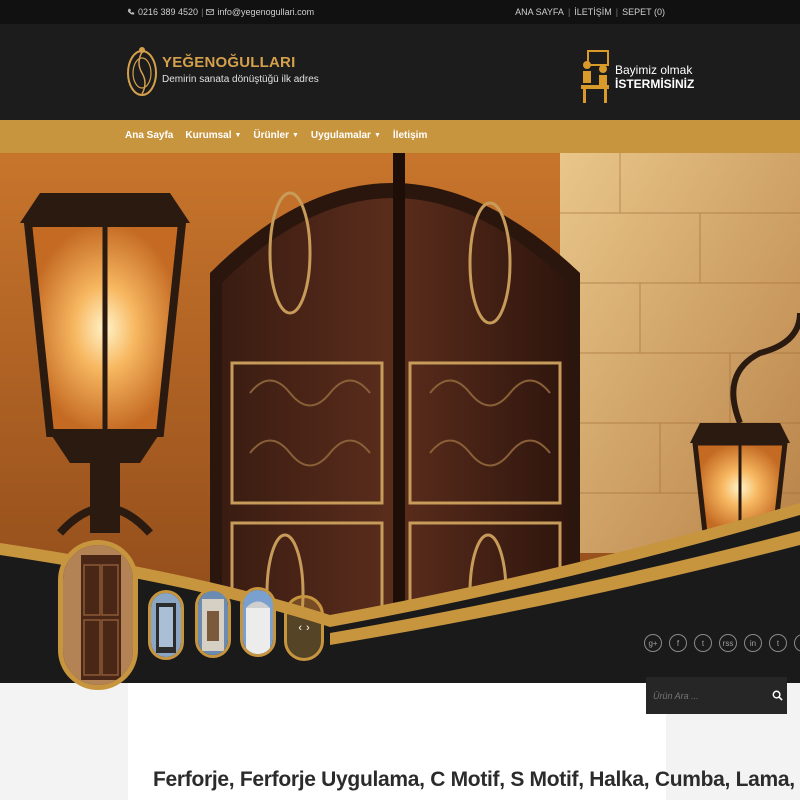 The image size is (800, 800). What do you see at coordinates (643, 12) in the screenshot?
I see `top-link-cart: SEPET (0)` at bounding box center [643, 12].